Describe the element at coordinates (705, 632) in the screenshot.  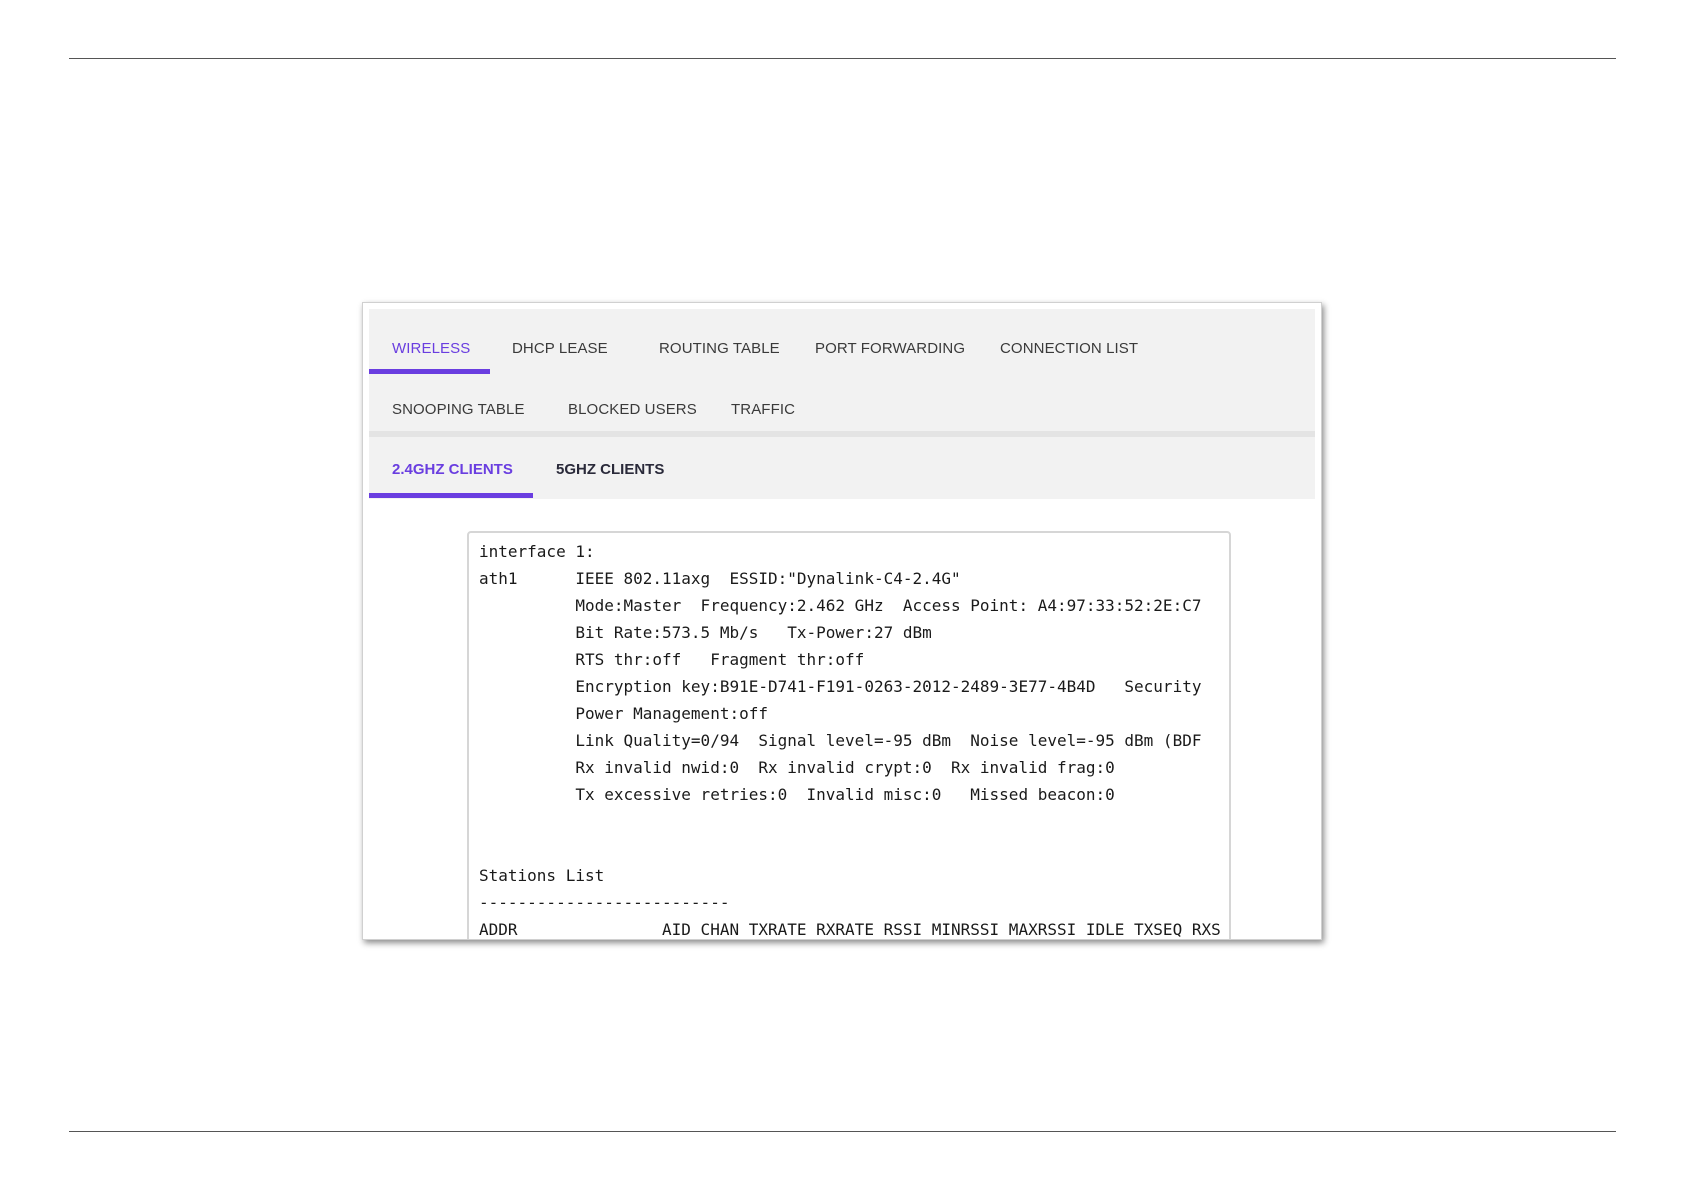
I see `console-line: Bit Rate:573.5 Mb/s Tx-Power:27 dBm` at that location.